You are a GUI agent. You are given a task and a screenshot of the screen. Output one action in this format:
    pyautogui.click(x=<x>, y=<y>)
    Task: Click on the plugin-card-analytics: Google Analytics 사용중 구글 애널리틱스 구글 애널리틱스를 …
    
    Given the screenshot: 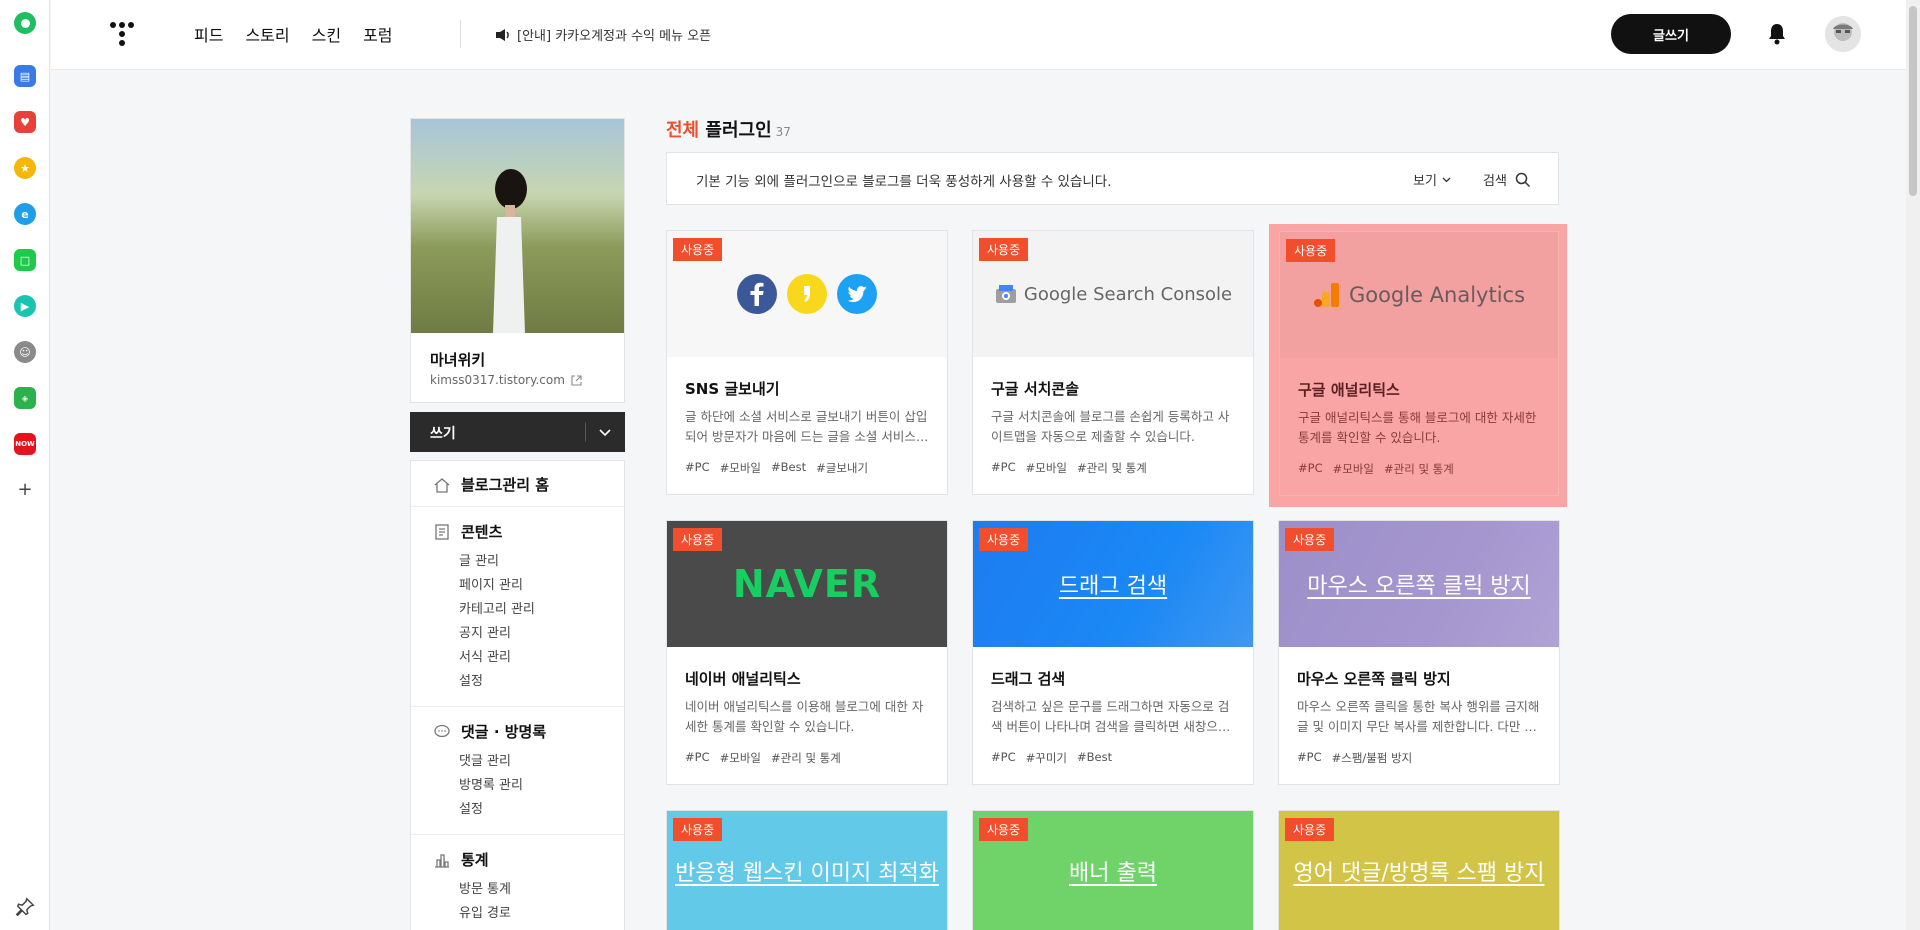 What is the action you would take?
    pyautogui.click(x=1418, y=365)
    